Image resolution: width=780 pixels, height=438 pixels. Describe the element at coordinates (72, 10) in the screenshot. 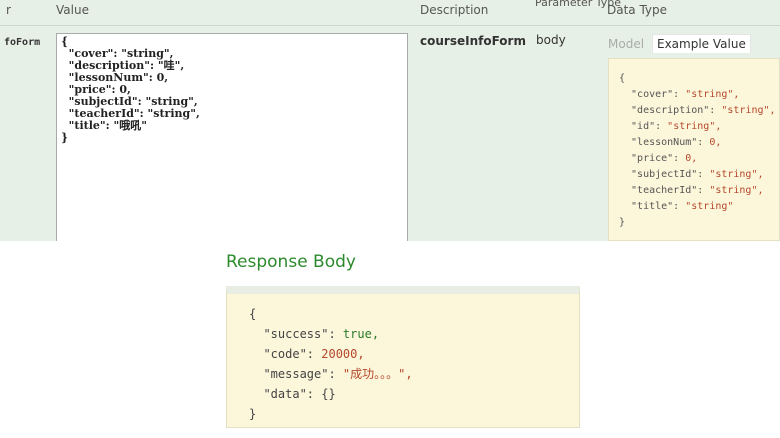

I see `header-value: Value` at that location.